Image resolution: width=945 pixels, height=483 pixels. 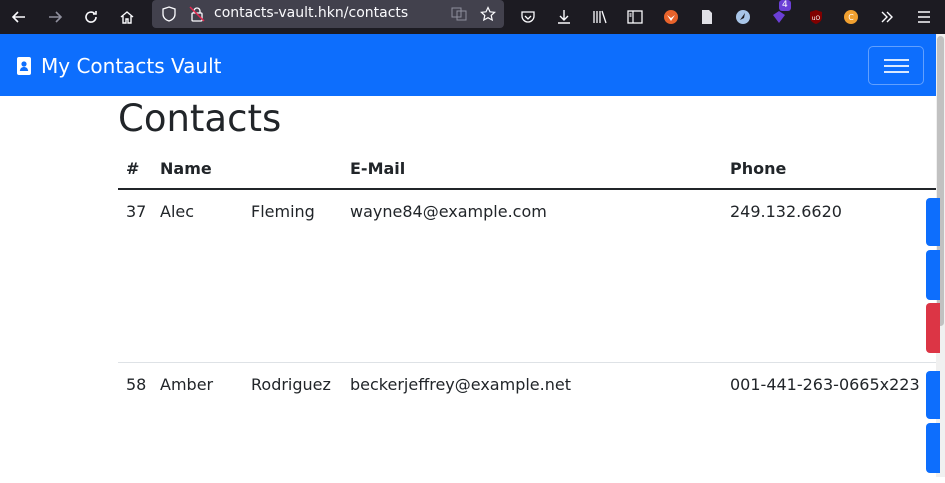 What do you see at coordinates (177, 211) in the screenshot?
I see `cell-first-name: Alec` at bounding box center [177, 211].